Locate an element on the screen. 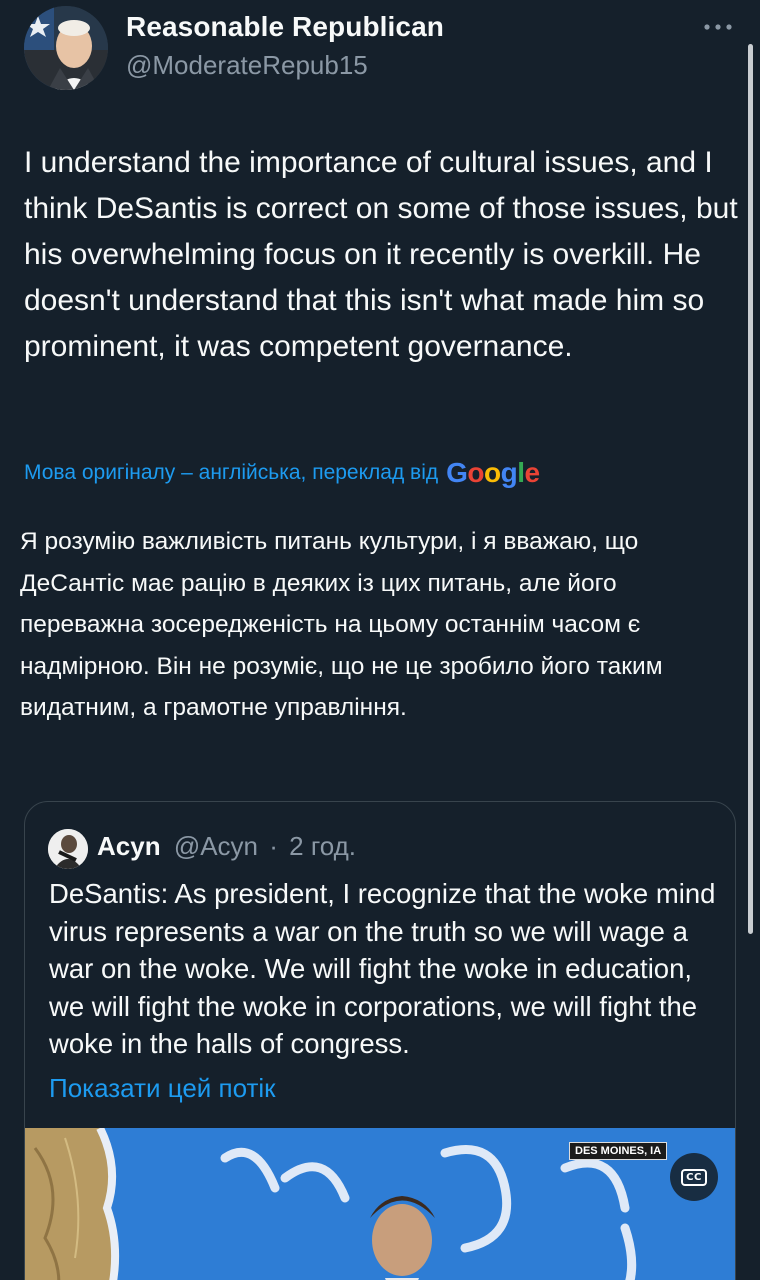 This screenshot has height=1280, width=760. author-handle: @ModerateRepub15 is located at coordinates (247, 65).